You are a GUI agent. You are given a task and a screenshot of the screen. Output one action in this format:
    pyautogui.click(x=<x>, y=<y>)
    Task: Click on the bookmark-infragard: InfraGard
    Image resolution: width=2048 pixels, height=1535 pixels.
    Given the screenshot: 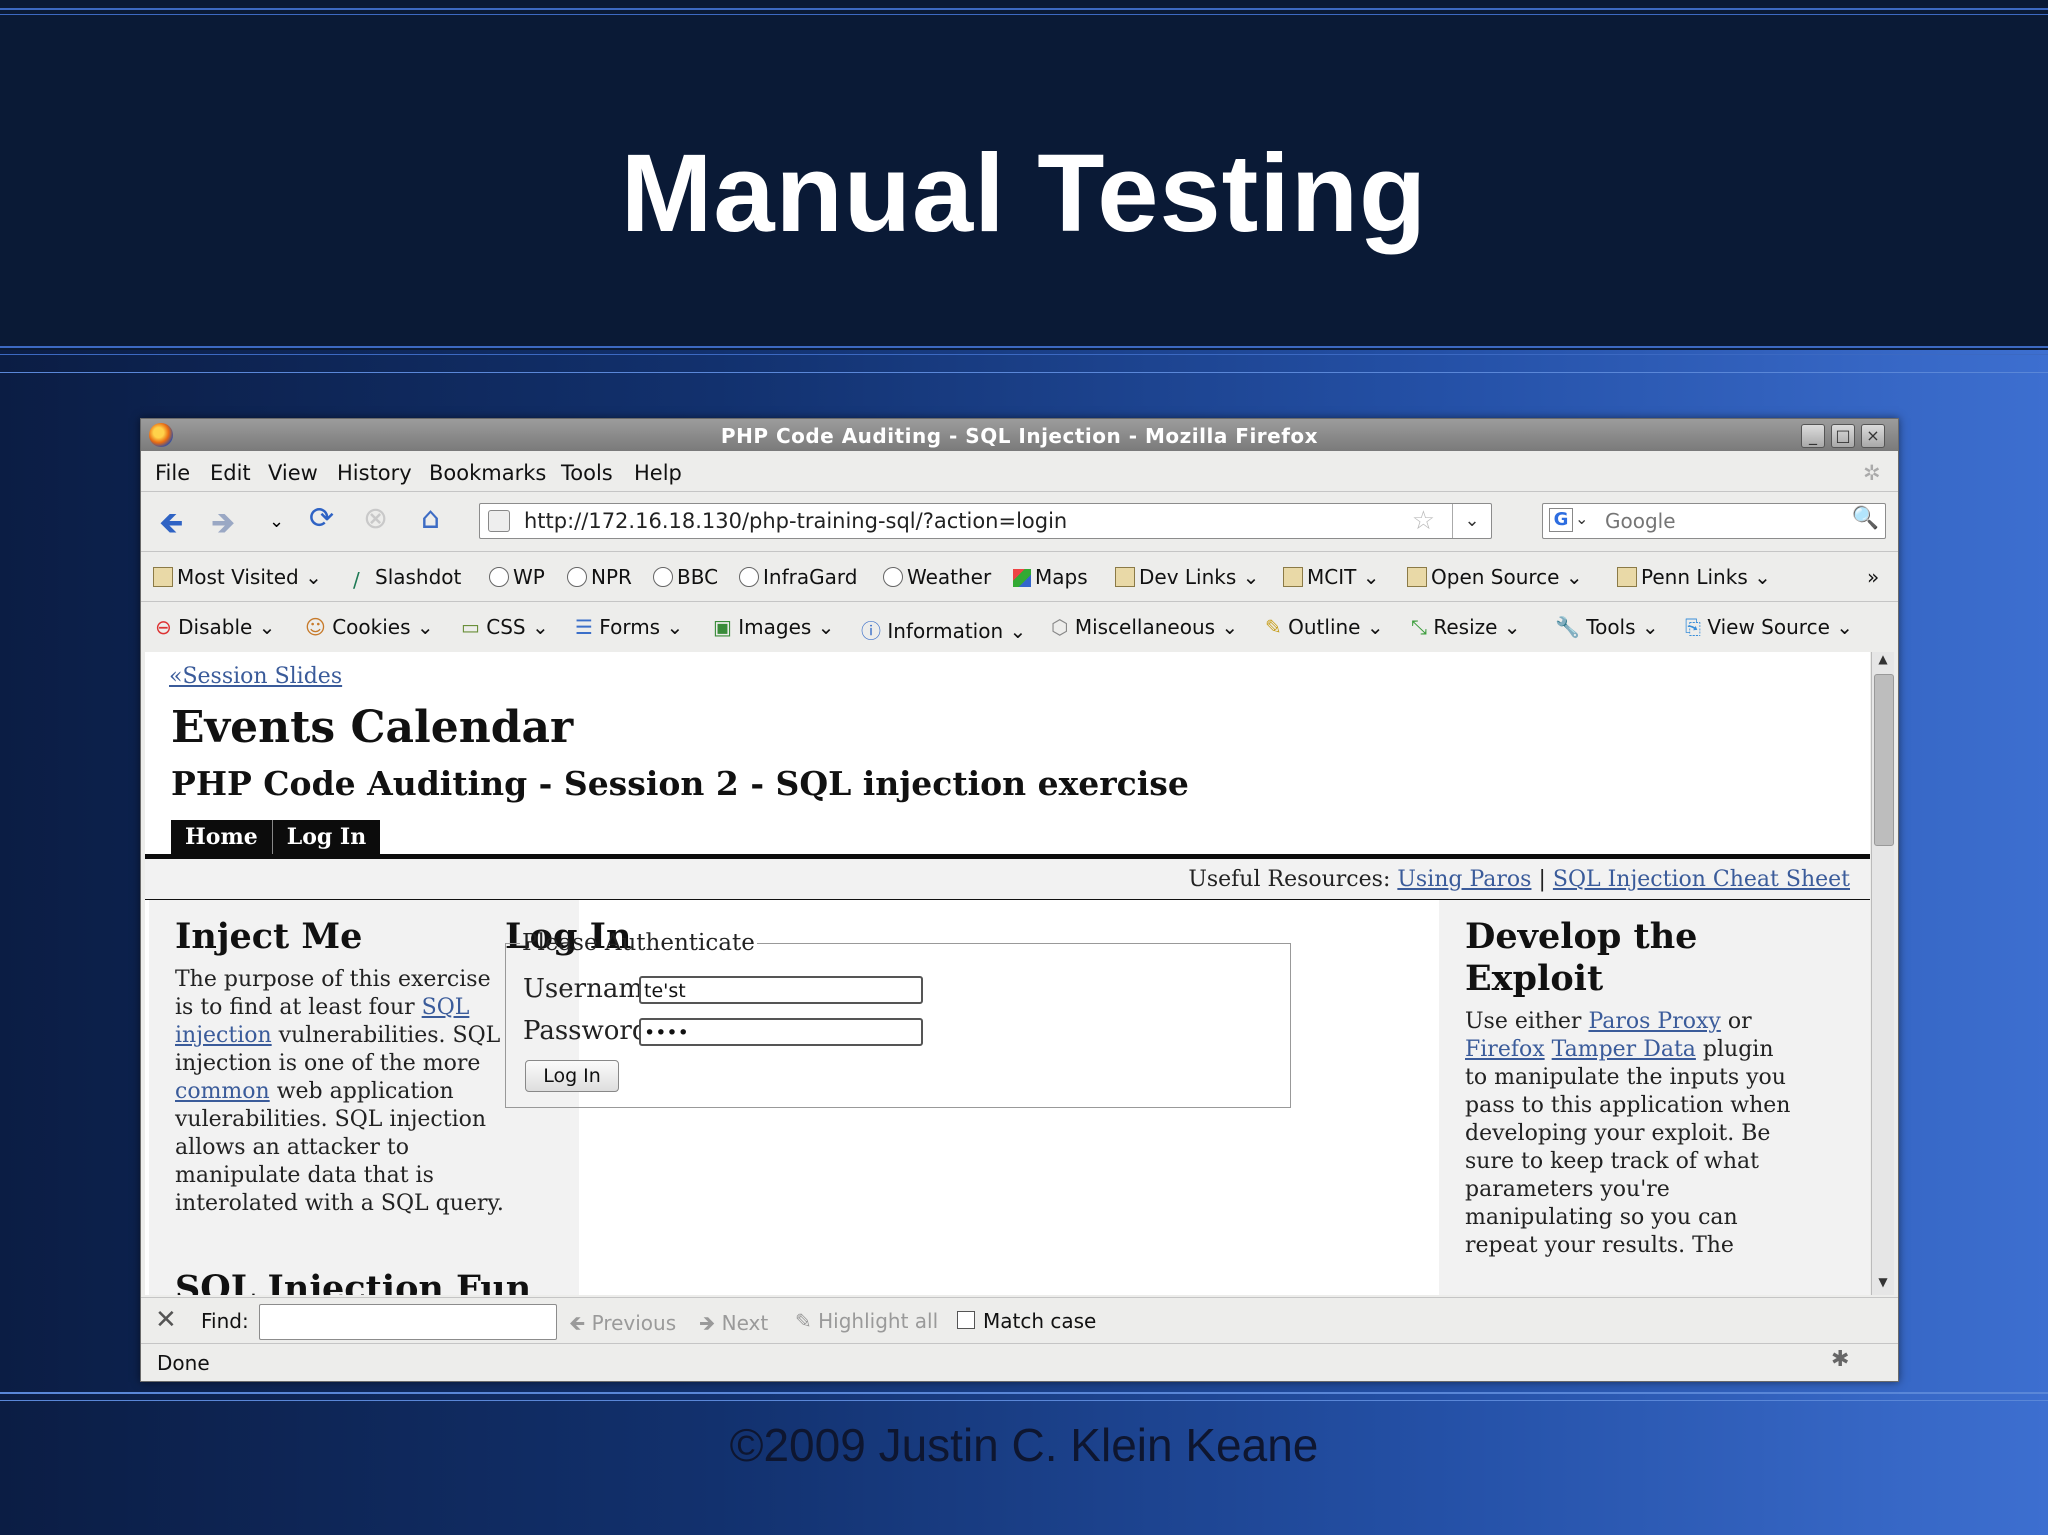 What is the action you would take?
    pyautogui.click(x=798, y=577)
    